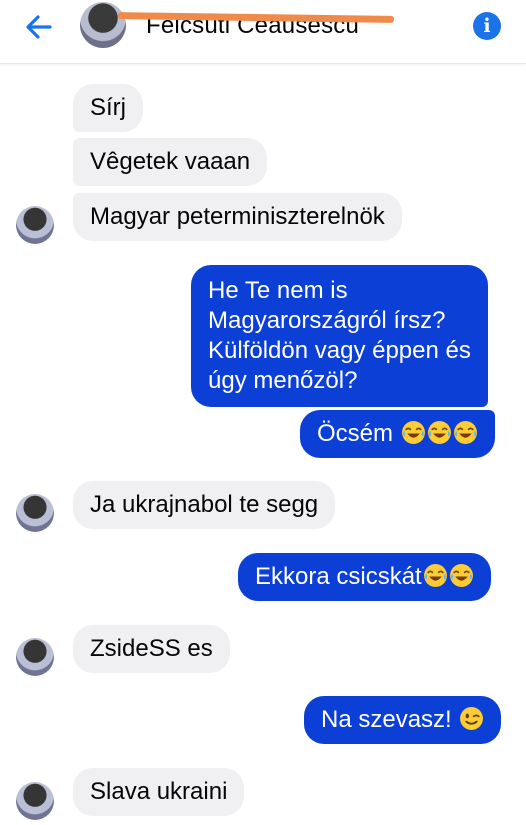 Image resolution: width=526 pixels, height=825 pixels. What do you see at coordinates (263, 32) in the screenshot?
I see `chat-header: Felcsúti Ceausescu i` at bounding box center [263, 32].